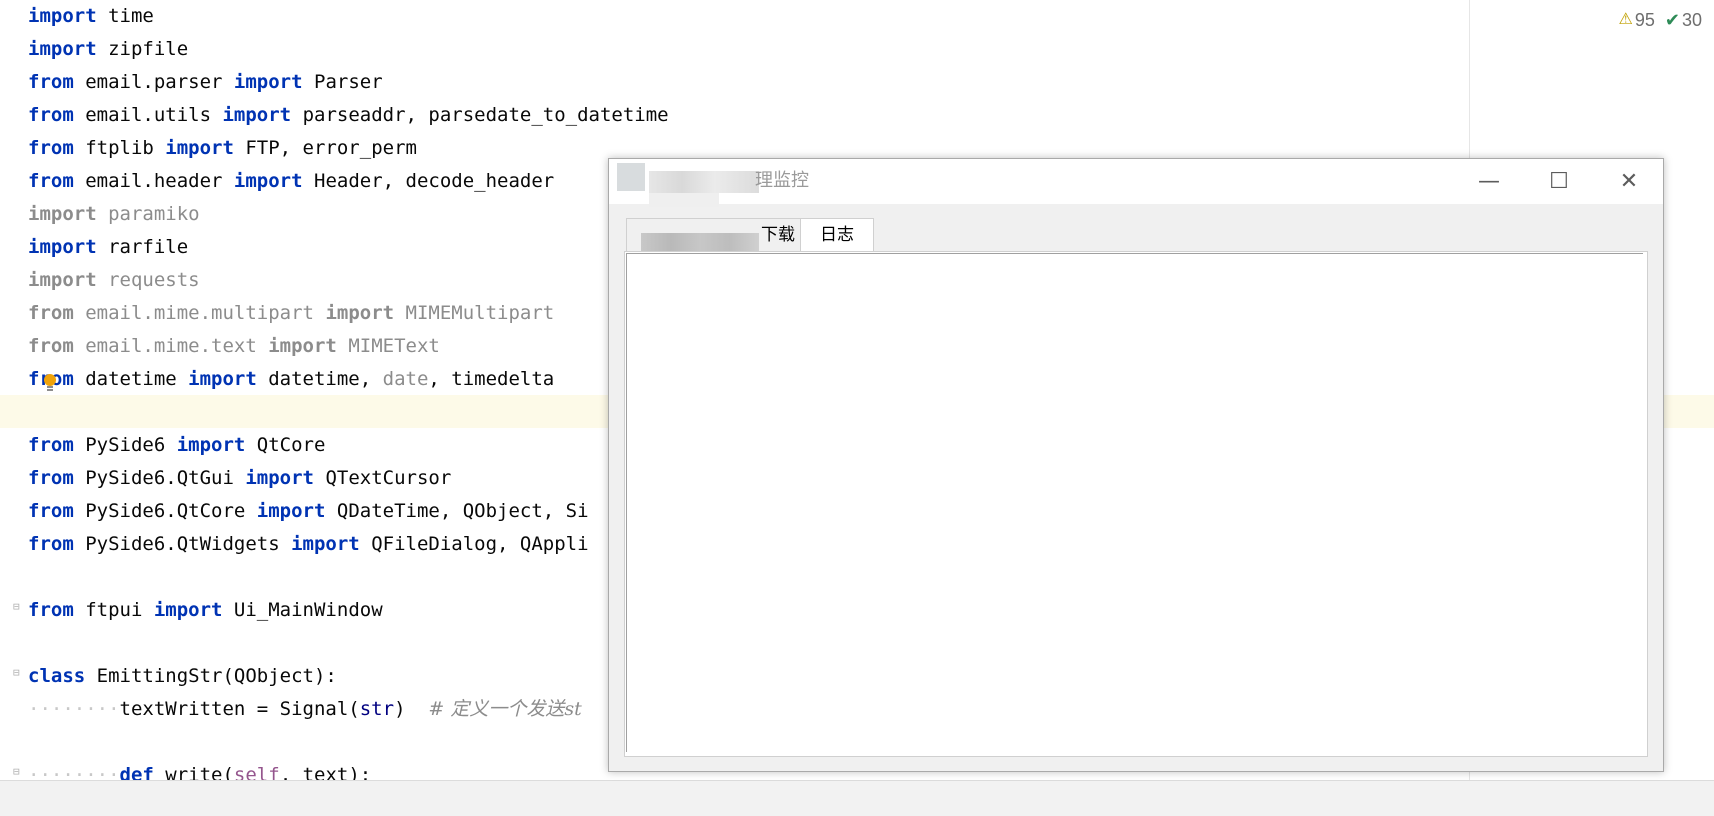  I want to click on code-line: from PySide6 import QtCore, so click(177, 445).